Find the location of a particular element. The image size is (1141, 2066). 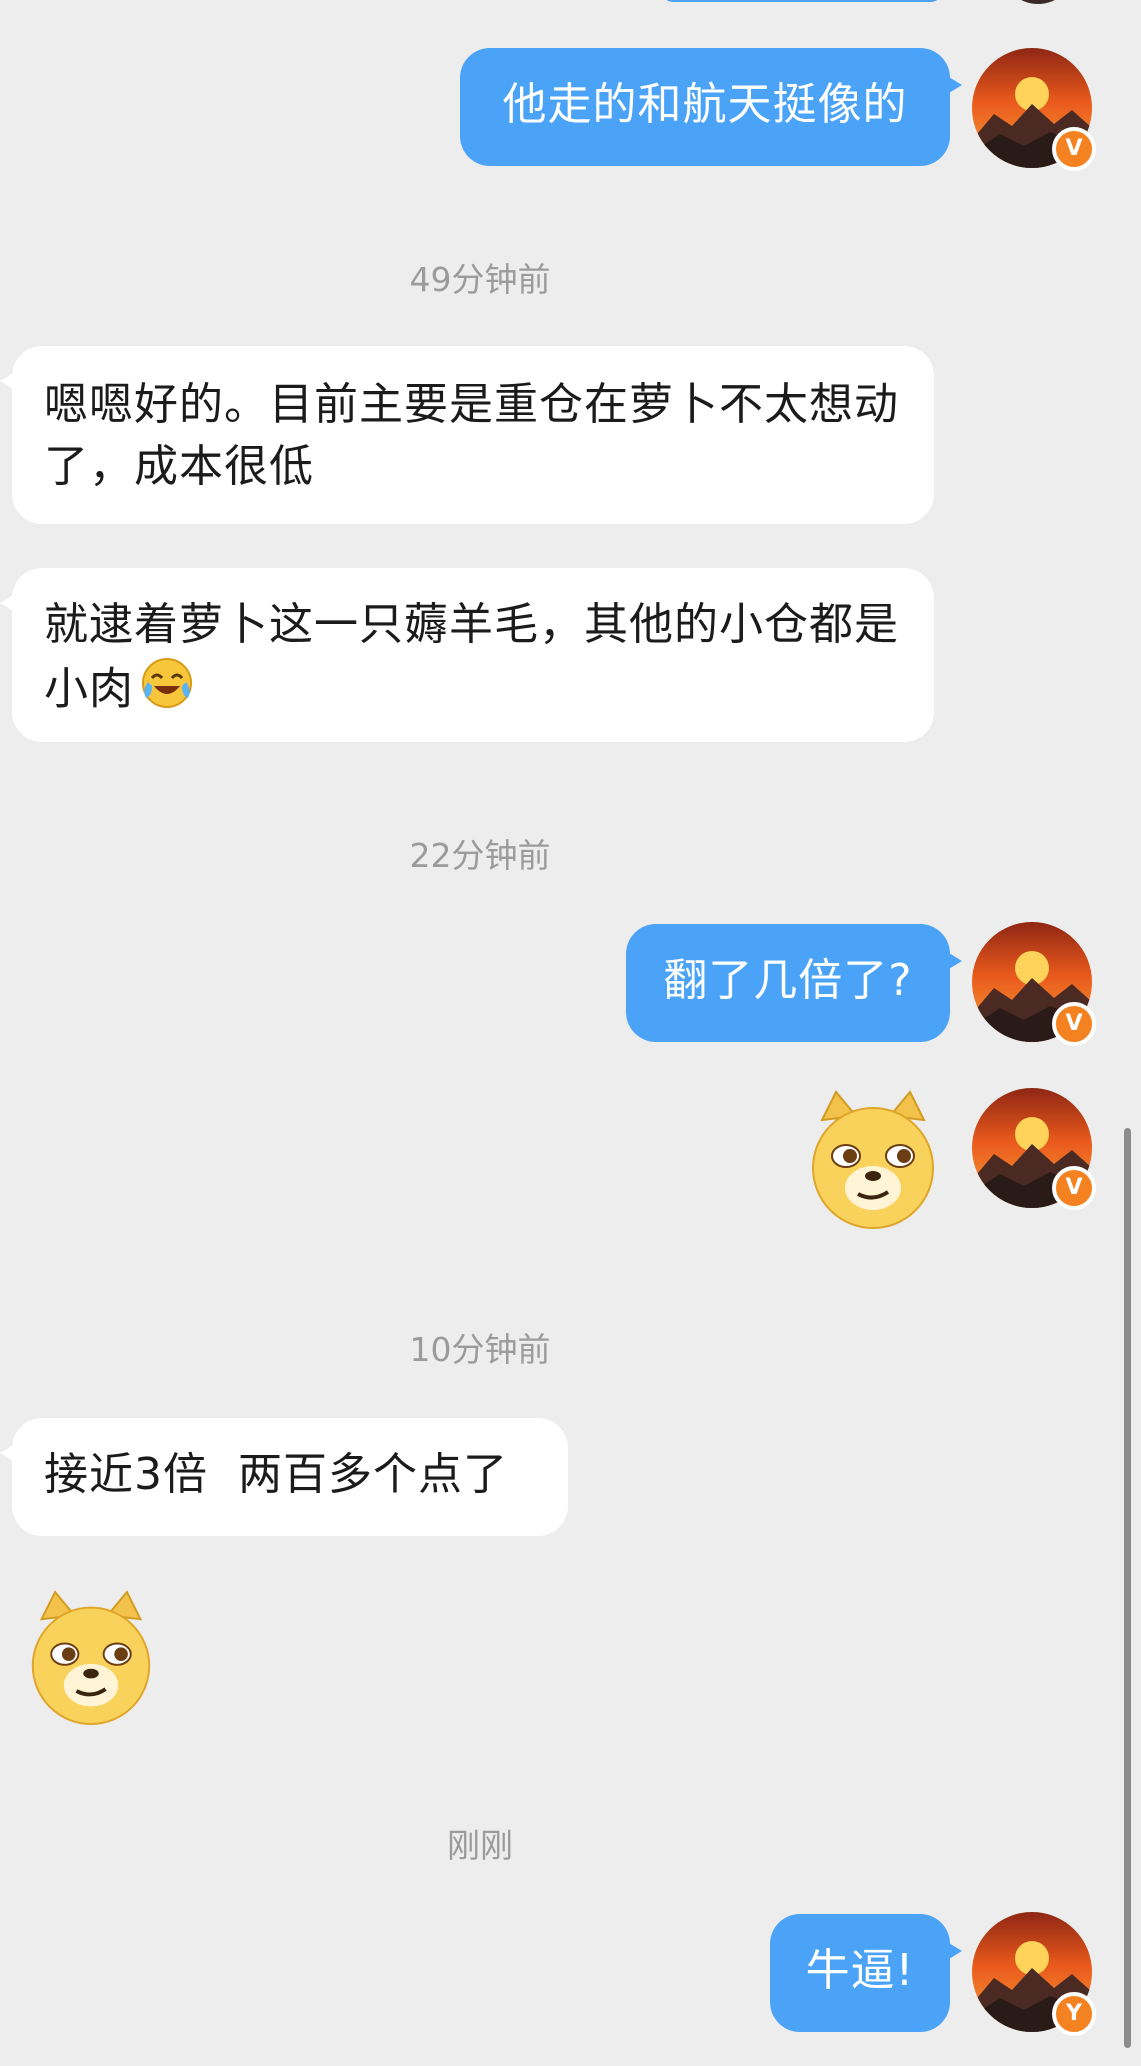

message-bubble-mine: 他走的和航天挺像的 is located at coordinates (711, 107).